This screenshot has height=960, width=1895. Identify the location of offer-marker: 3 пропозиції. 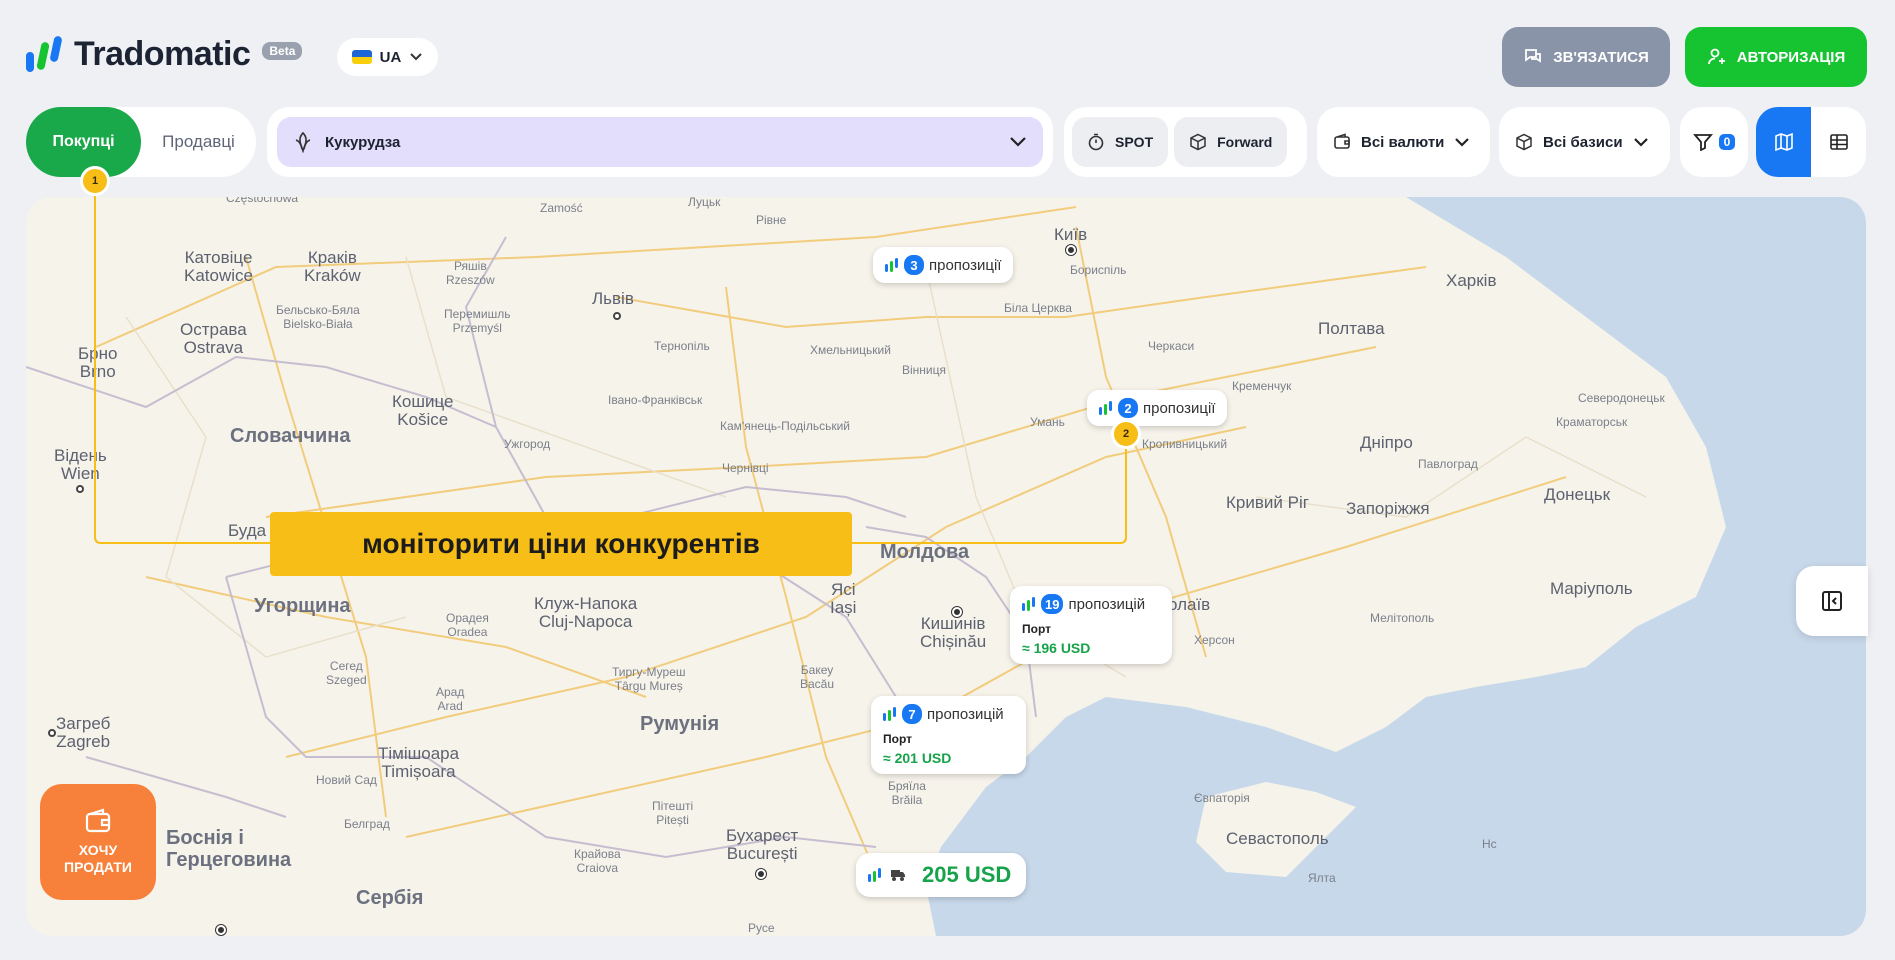
(943, 265).